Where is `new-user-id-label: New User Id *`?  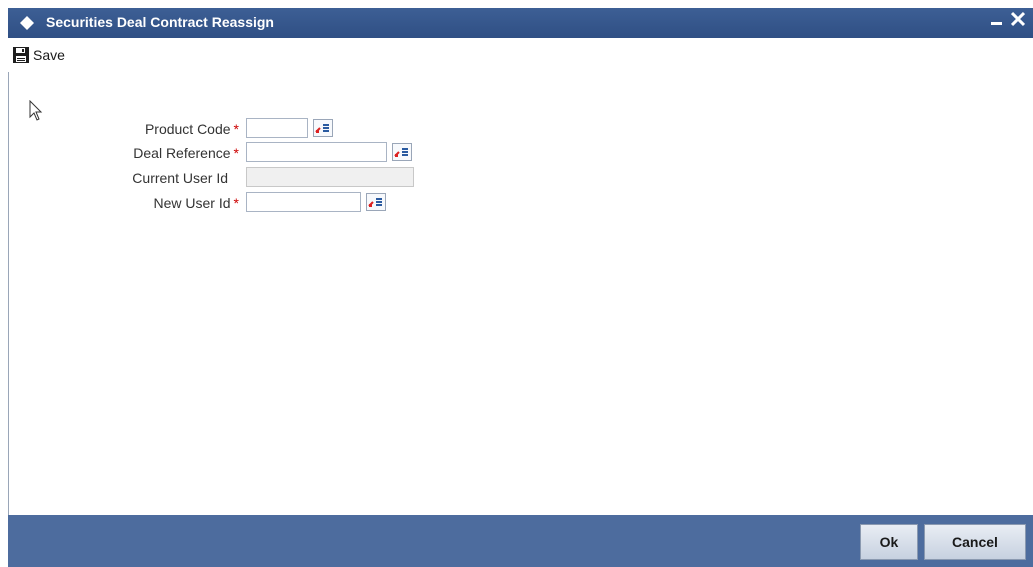 new-user-id-label: New User Id * is located at coordinates (196, 203).